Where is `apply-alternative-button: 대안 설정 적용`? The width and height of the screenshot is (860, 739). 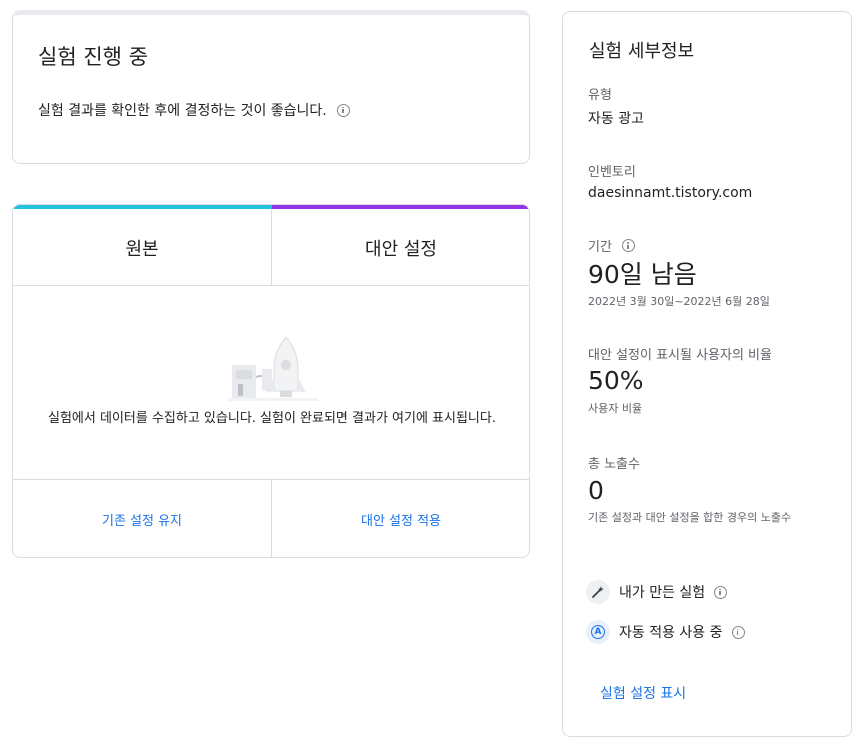
apply-alternative-button: 대안 설정 적용 is located at coordinates (400, 518).